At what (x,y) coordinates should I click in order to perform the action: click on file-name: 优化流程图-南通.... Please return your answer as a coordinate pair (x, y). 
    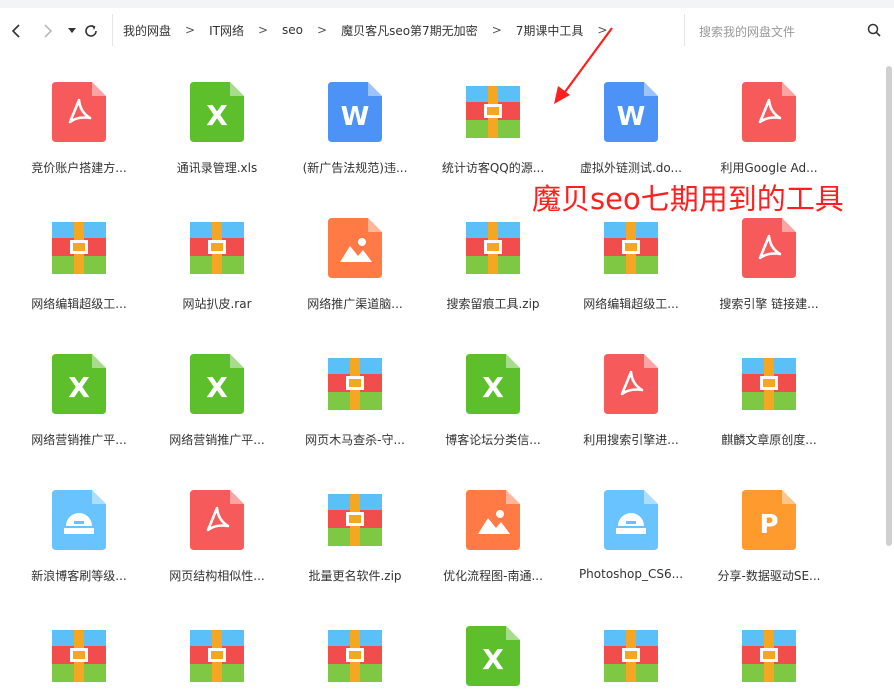
    Looking at the image, I should click on (493, 576).